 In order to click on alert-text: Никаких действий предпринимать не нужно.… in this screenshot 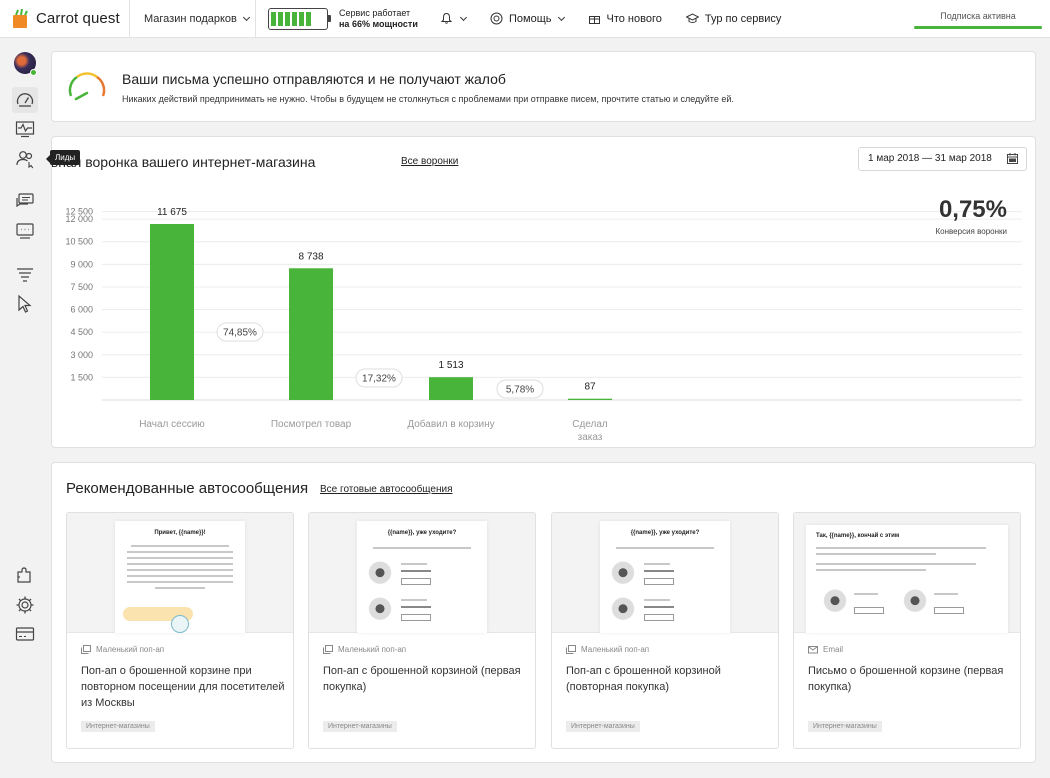, I will do `click(428, 99)`.